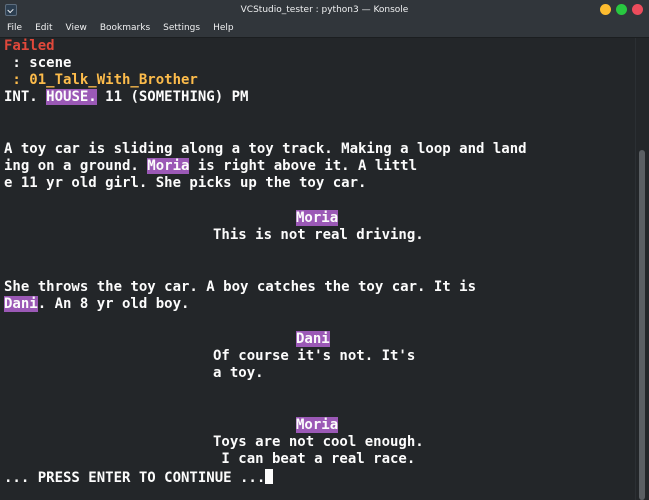  I want to click on title-bar: VCStudio_tester : python3 — Konsole, so click(324, 10).